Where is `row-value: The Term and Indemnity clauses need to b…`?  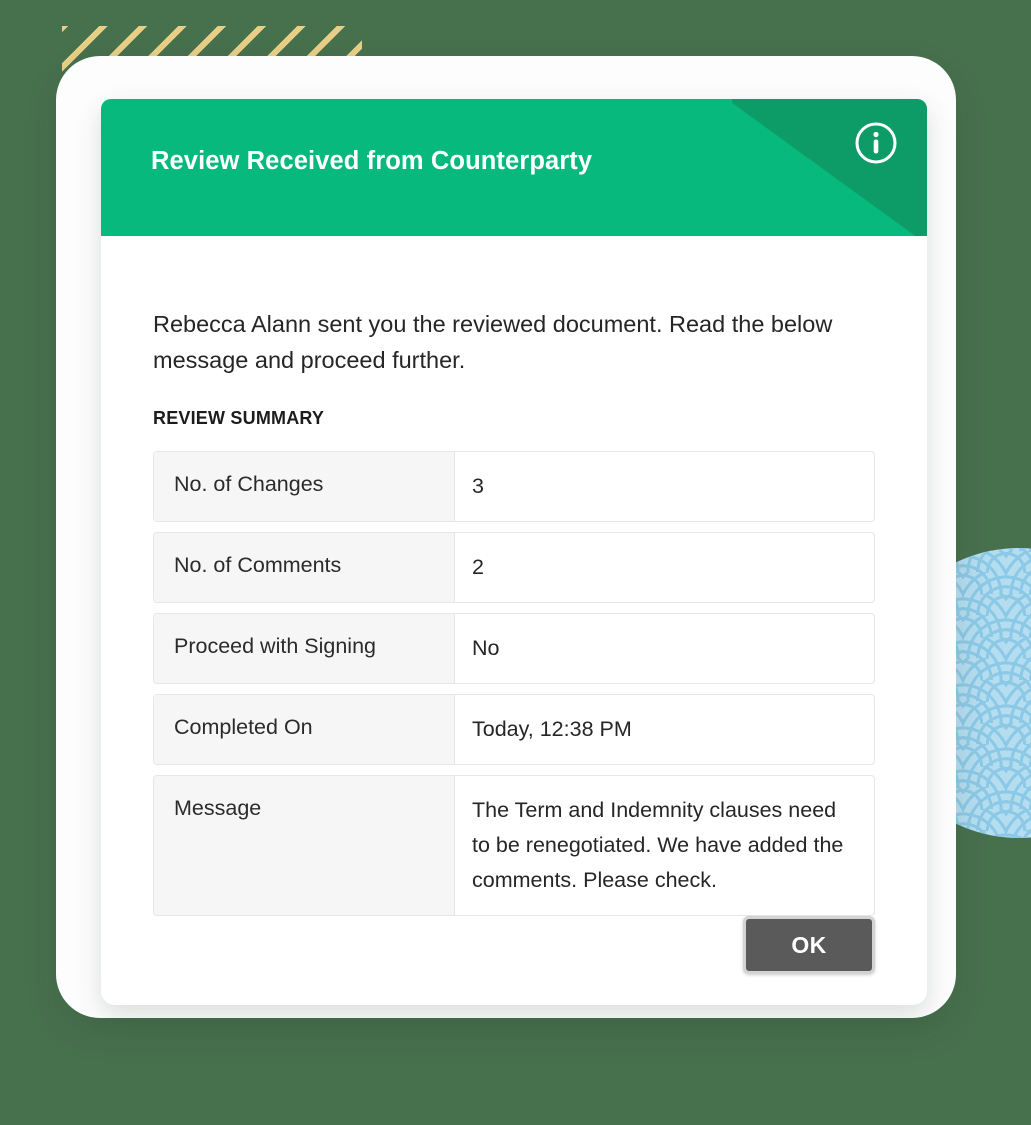 row-value: The Term and Indemnity clauses need to b… is located at coordinates (658, 845).